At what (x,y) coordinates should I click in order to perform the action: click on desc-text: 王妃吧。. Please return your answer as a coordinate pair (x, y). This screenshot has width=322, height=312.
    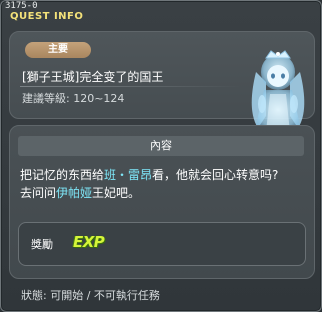
    Looking at the image, I should click on (116, 193).